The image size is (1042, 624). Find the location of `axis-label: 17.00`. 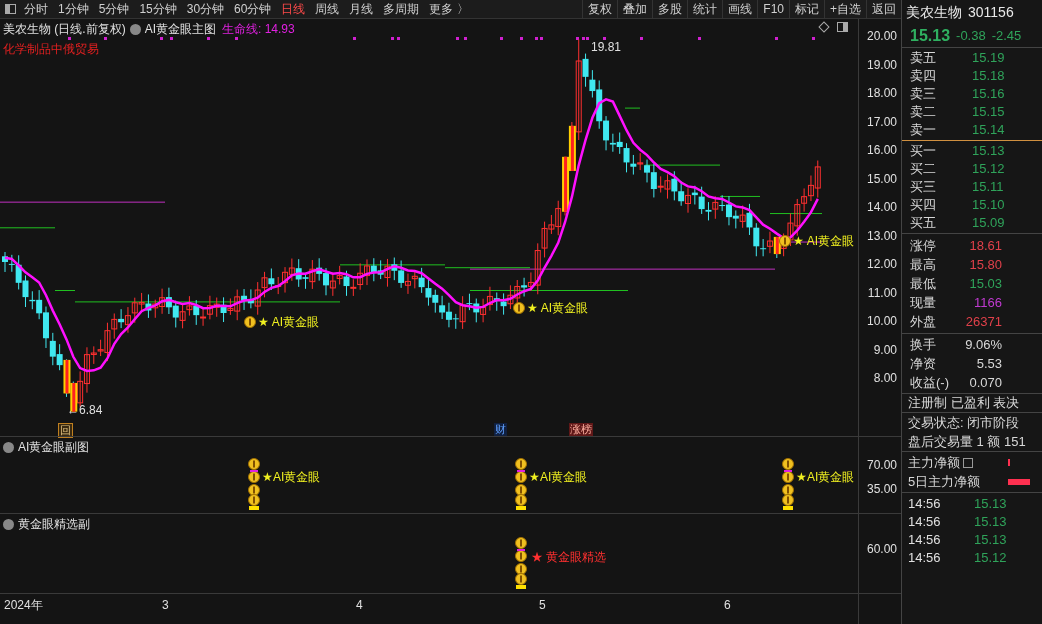

axis-label: 17.00 is located at coordinates (881, 122).